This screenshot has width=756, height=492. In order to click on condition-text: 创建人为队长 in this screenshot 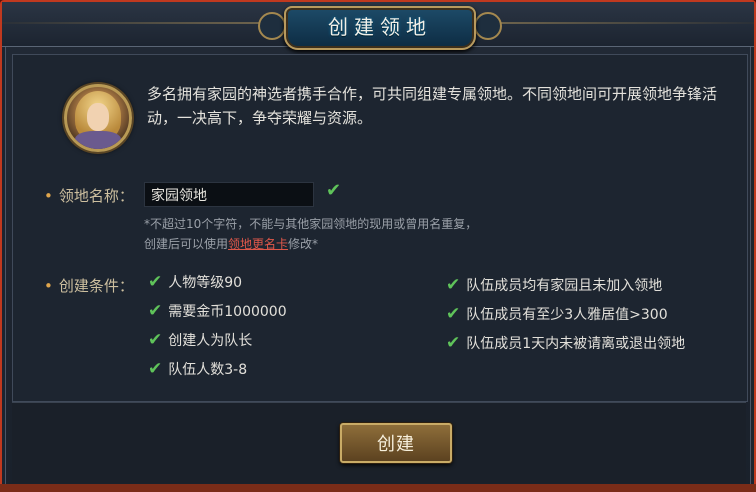, I will do `click(210, 341)`.